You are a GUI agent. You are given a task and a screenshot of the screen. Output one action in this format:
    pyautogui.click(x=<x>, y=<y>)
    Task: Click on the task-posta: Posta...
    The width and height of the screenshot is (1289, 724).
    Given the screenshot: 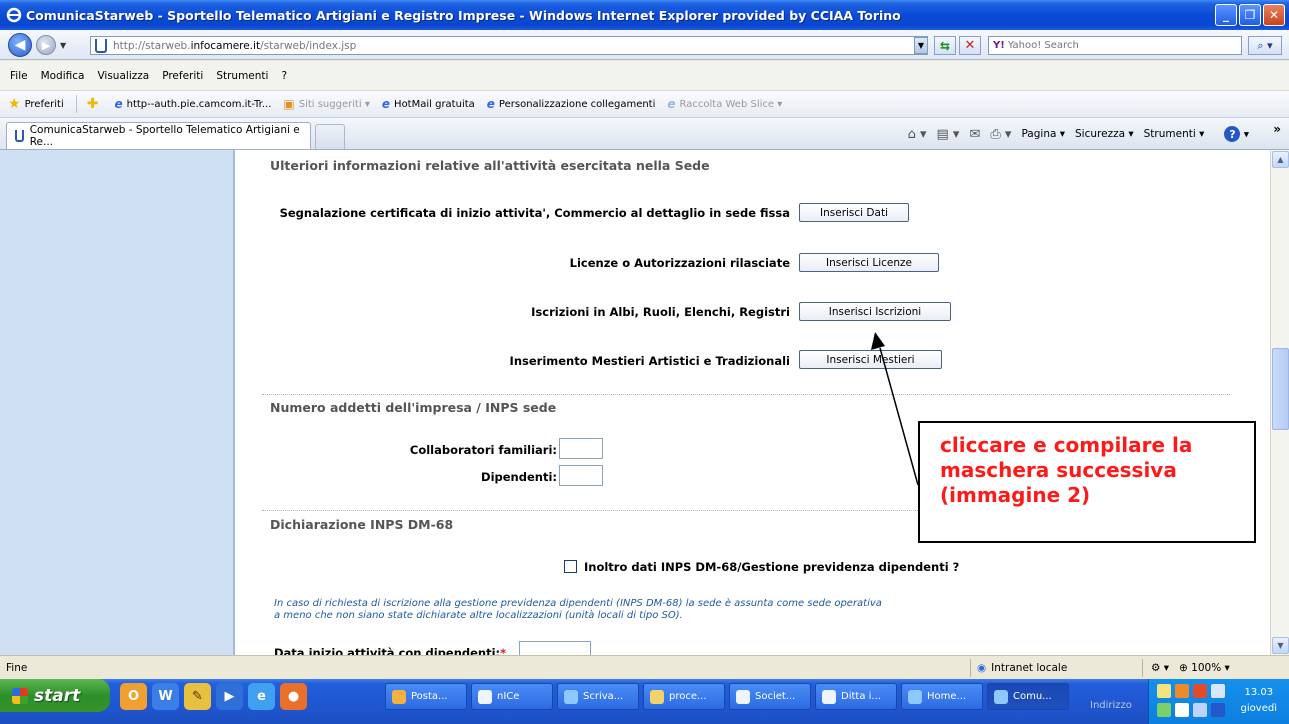 What is the action you would take?
    pyautogui.click(x=426, y=696)
    